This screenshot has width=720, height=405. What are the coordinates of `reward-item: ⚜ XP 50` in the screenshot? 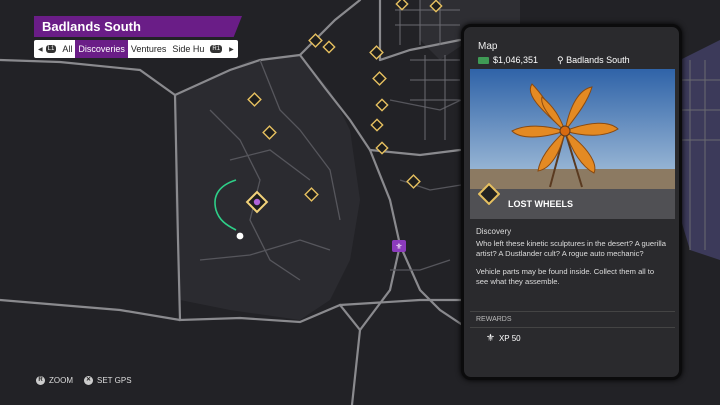 It's located at (503, 338).